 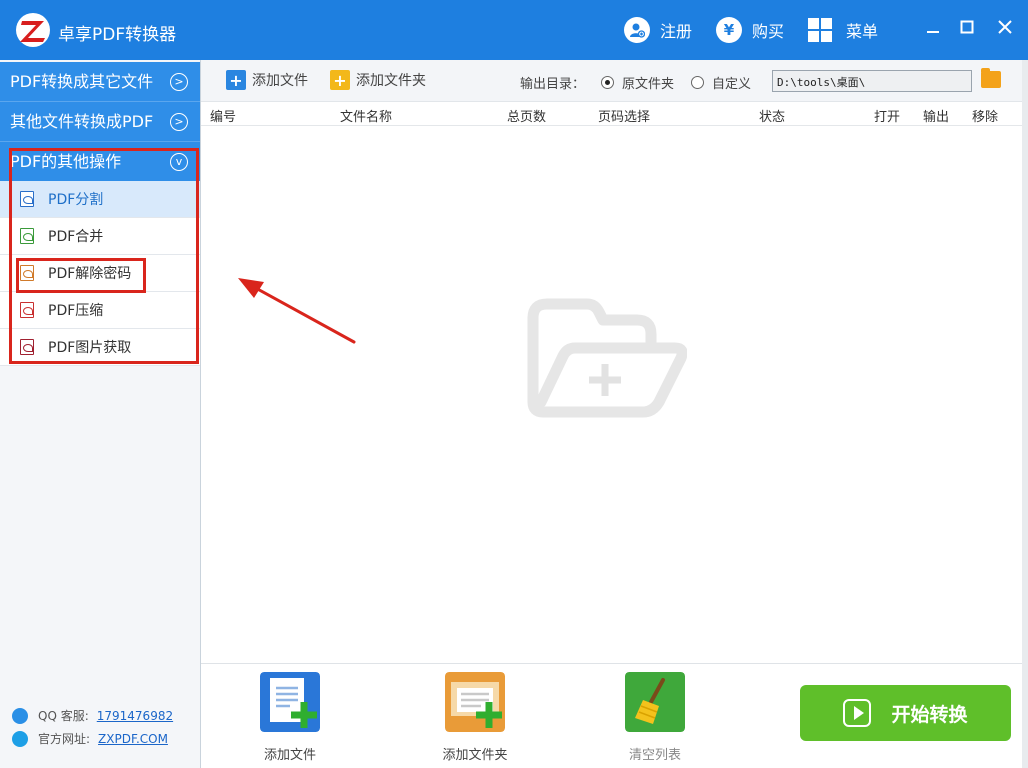 I want to click on col-number: 编号, so click(x=223, y=117).